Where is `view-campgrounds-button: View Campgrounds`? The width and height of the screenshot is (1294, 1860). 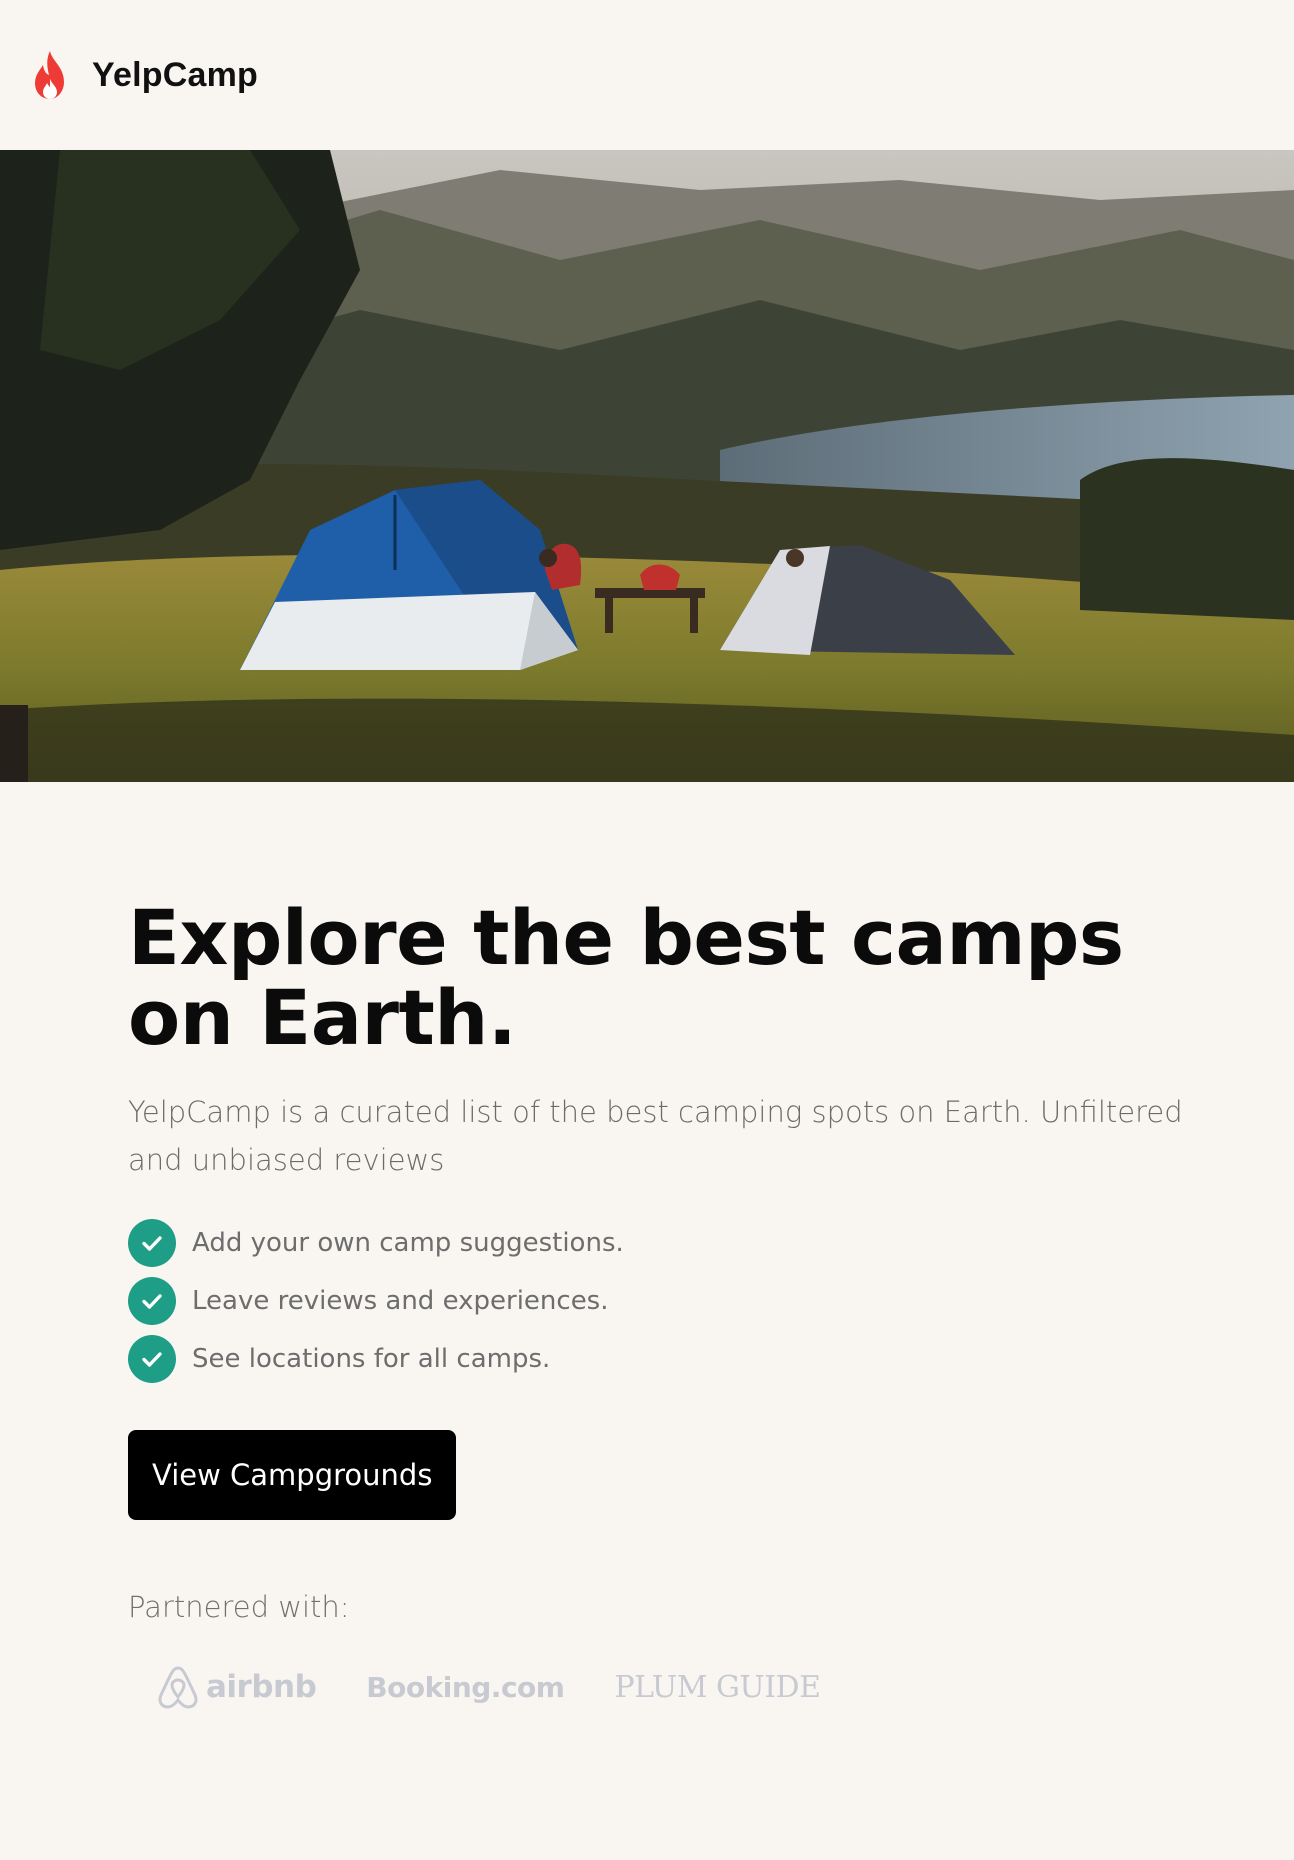
view-campgrounds-button: View Campgrounds is located at coordinates (292, 1475).